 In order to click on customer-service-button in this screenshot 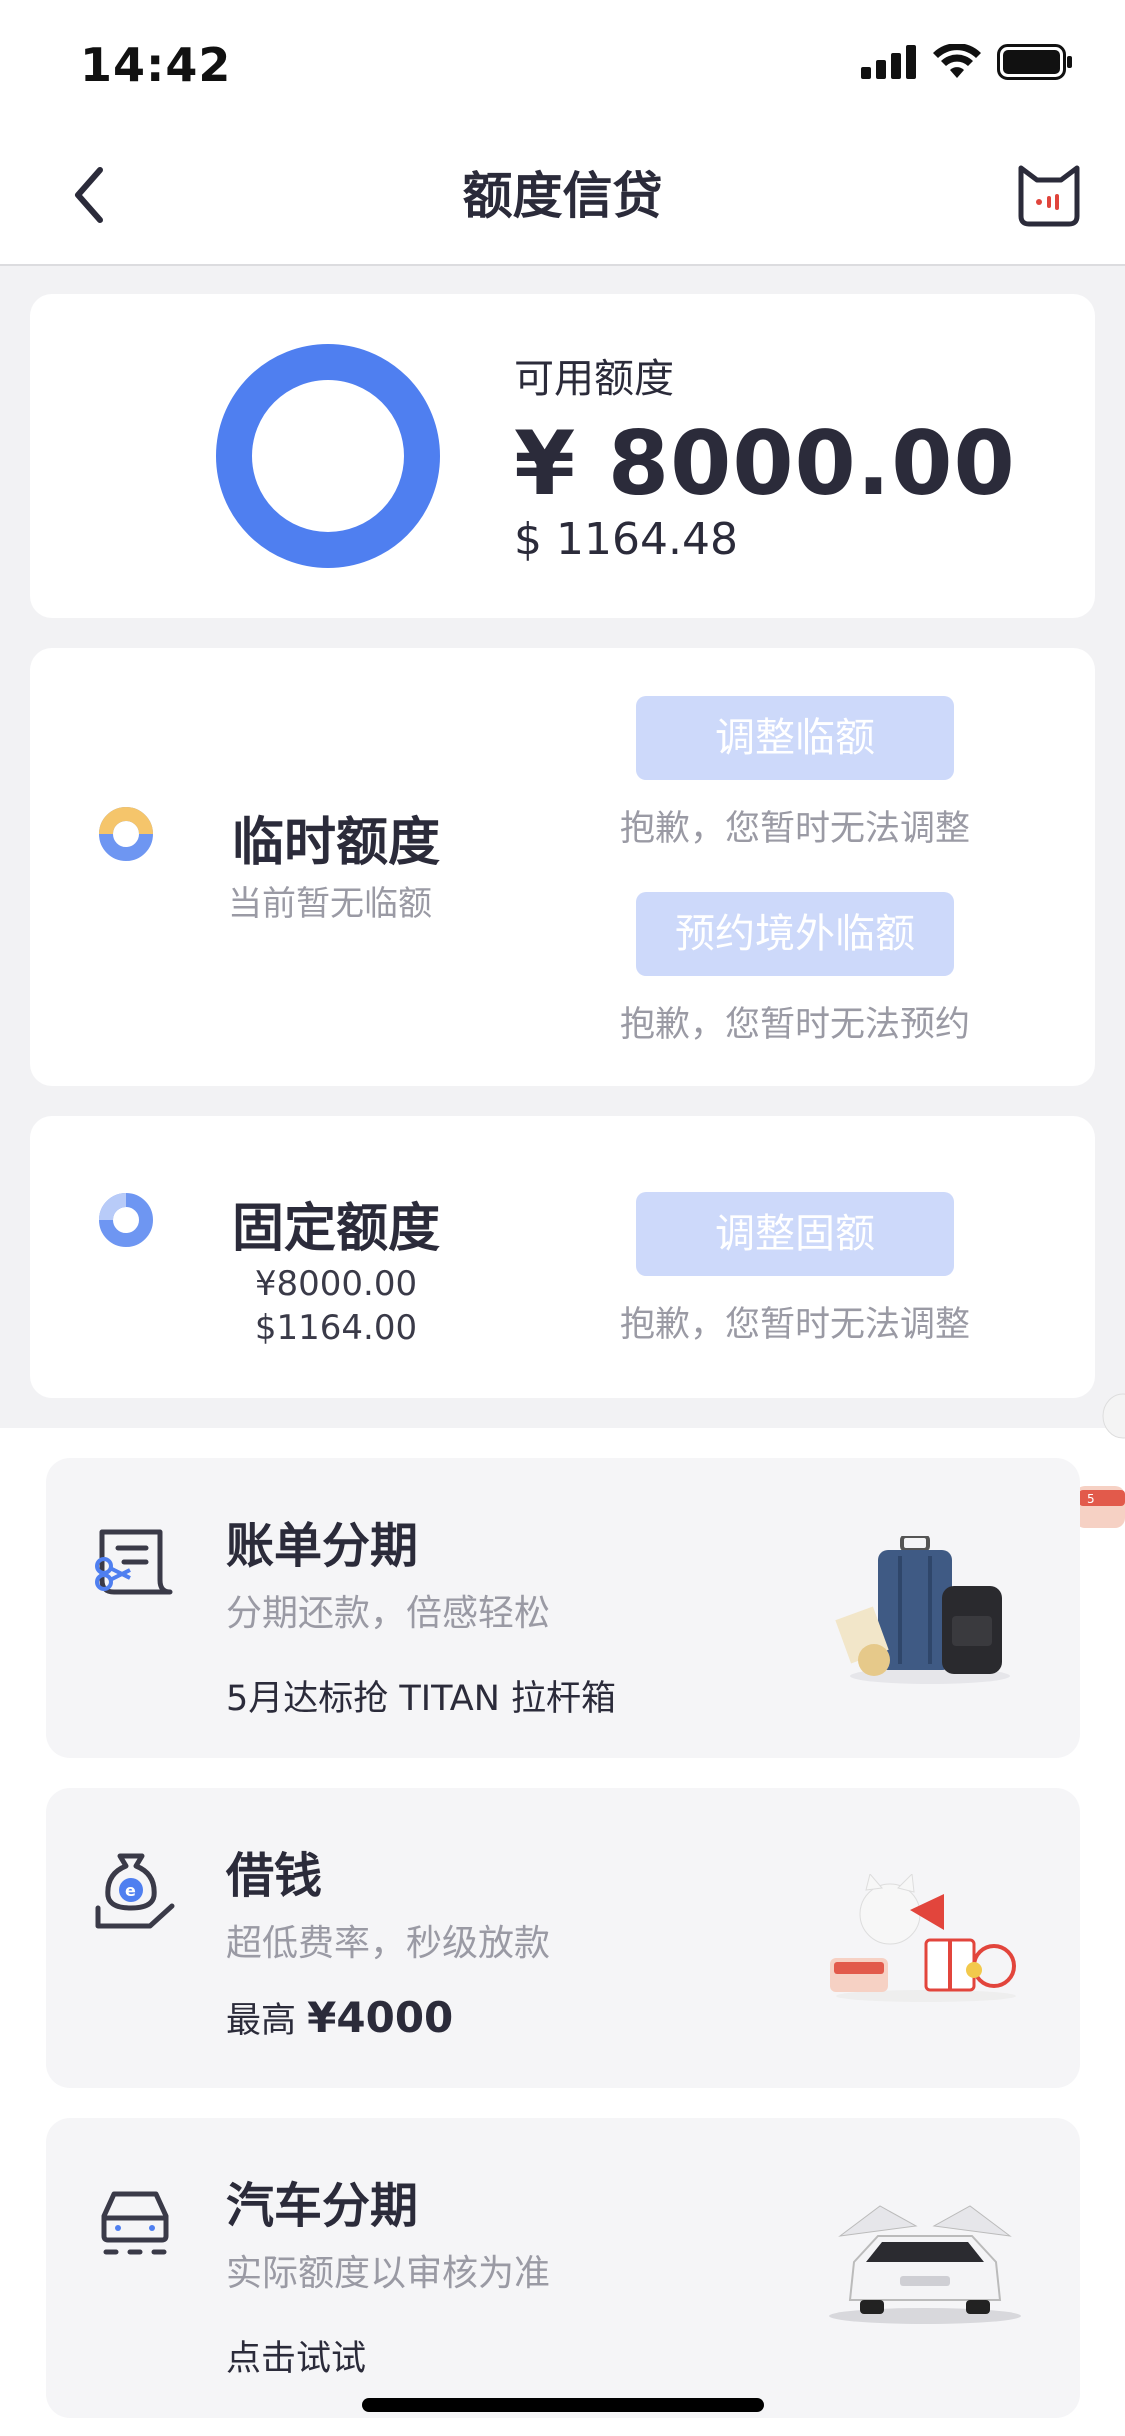, I will do `click(1049, 194)`.